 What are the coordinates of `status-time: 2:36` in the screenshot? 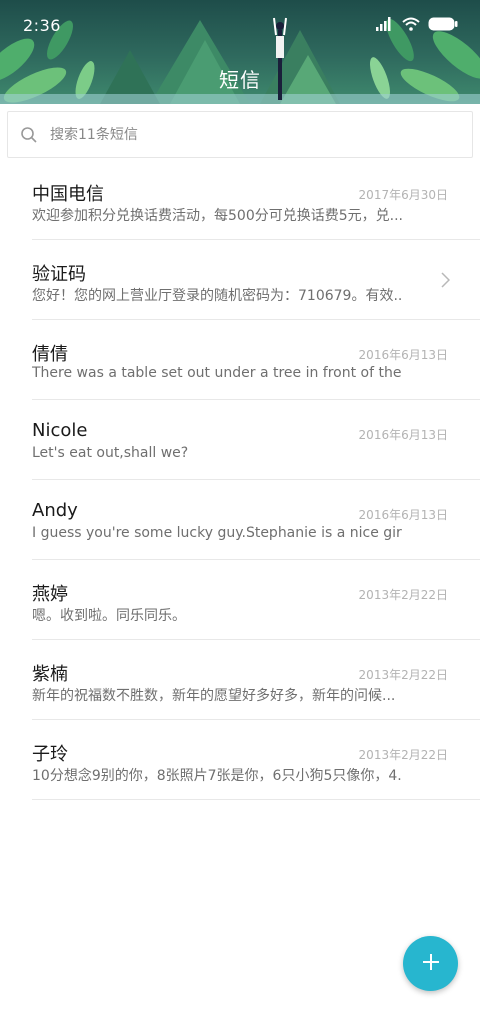 It's located at (42, 25).